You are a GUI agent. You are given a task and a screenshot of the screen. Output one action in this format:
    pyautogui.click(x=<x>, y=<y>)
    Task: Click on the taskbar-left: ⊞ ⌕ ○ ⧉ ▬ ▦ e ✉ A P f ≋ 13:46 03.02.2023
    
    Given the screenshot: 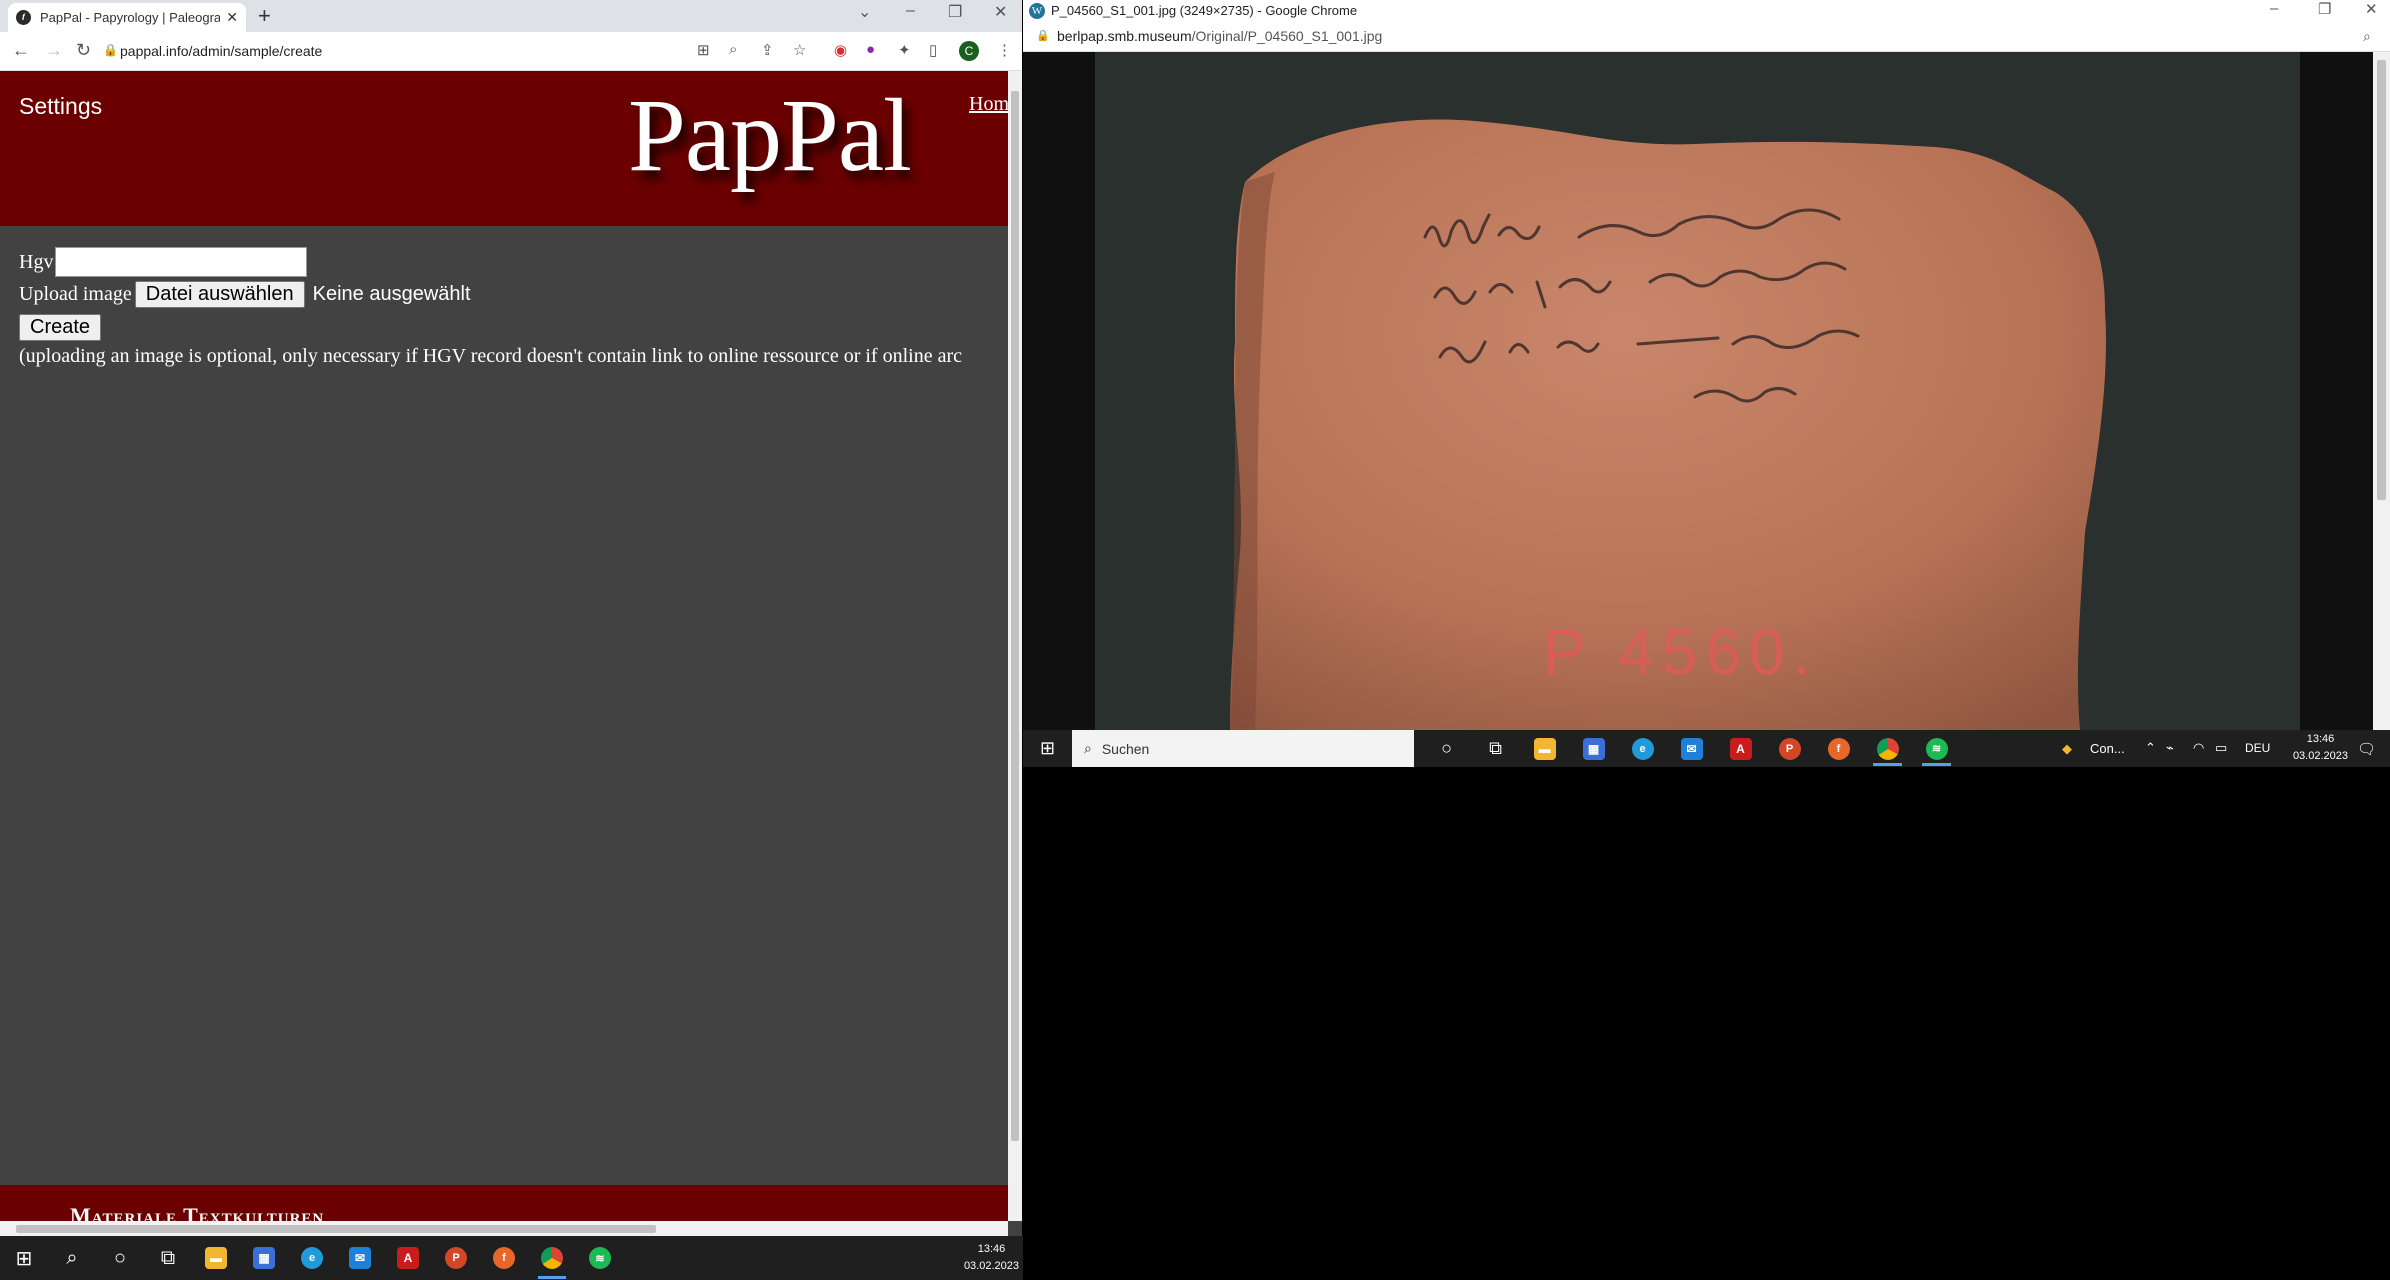 What is the action you would take?
    pyautogui.click(x=511, y=1258)
    